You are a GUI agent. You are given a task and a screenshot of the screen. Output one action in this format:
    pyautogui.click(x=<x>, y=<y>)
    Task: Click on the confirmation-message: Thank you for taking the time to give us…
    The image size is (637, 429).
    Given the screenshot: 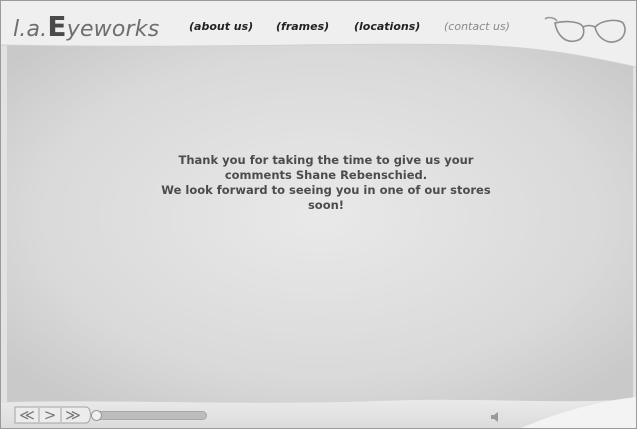 What is the action you would take?
    pyautogui.click(x=326, y=183)
    